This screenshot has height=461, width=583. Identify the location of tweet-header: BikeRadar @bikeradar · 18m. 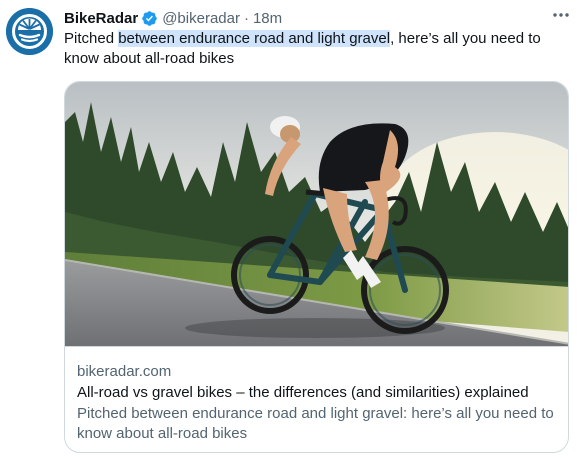
(173, 18).